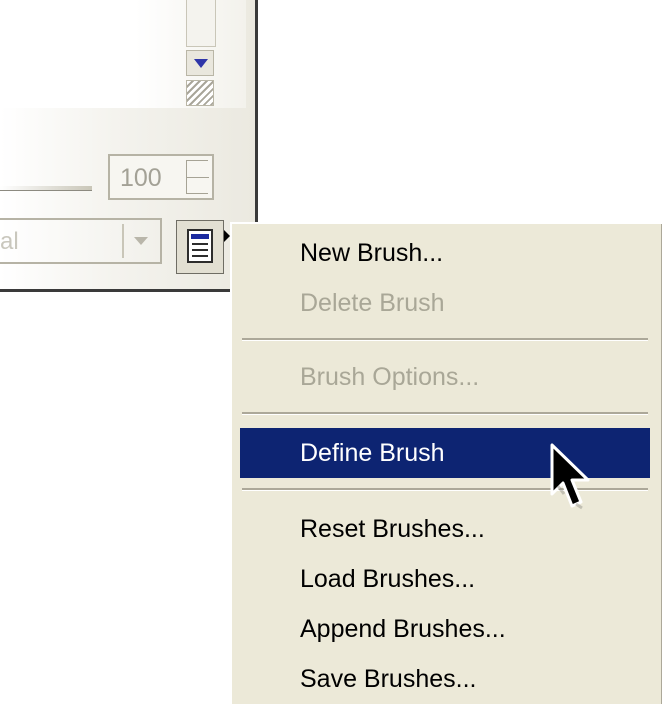  I want to click on opacity-value: 100, so click(141, 178).